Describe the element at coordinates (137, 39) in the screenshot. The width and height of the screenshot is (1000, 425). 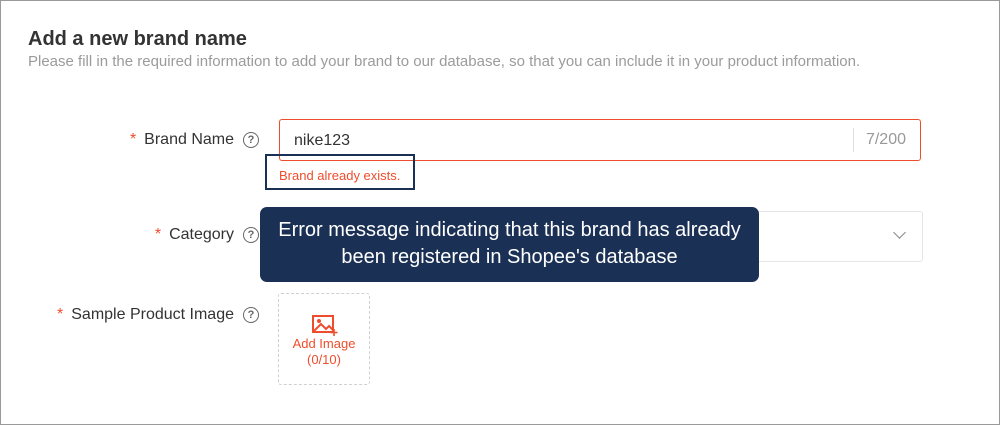
I see `page-title: Add a new brand name` at that location.